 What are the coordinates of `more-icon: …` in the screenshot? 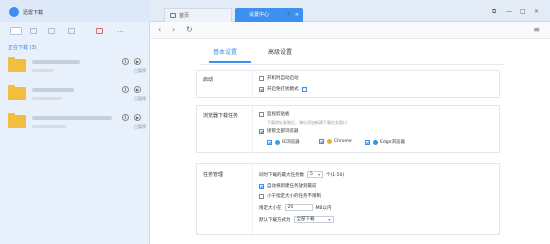 It's located at (120, 30).